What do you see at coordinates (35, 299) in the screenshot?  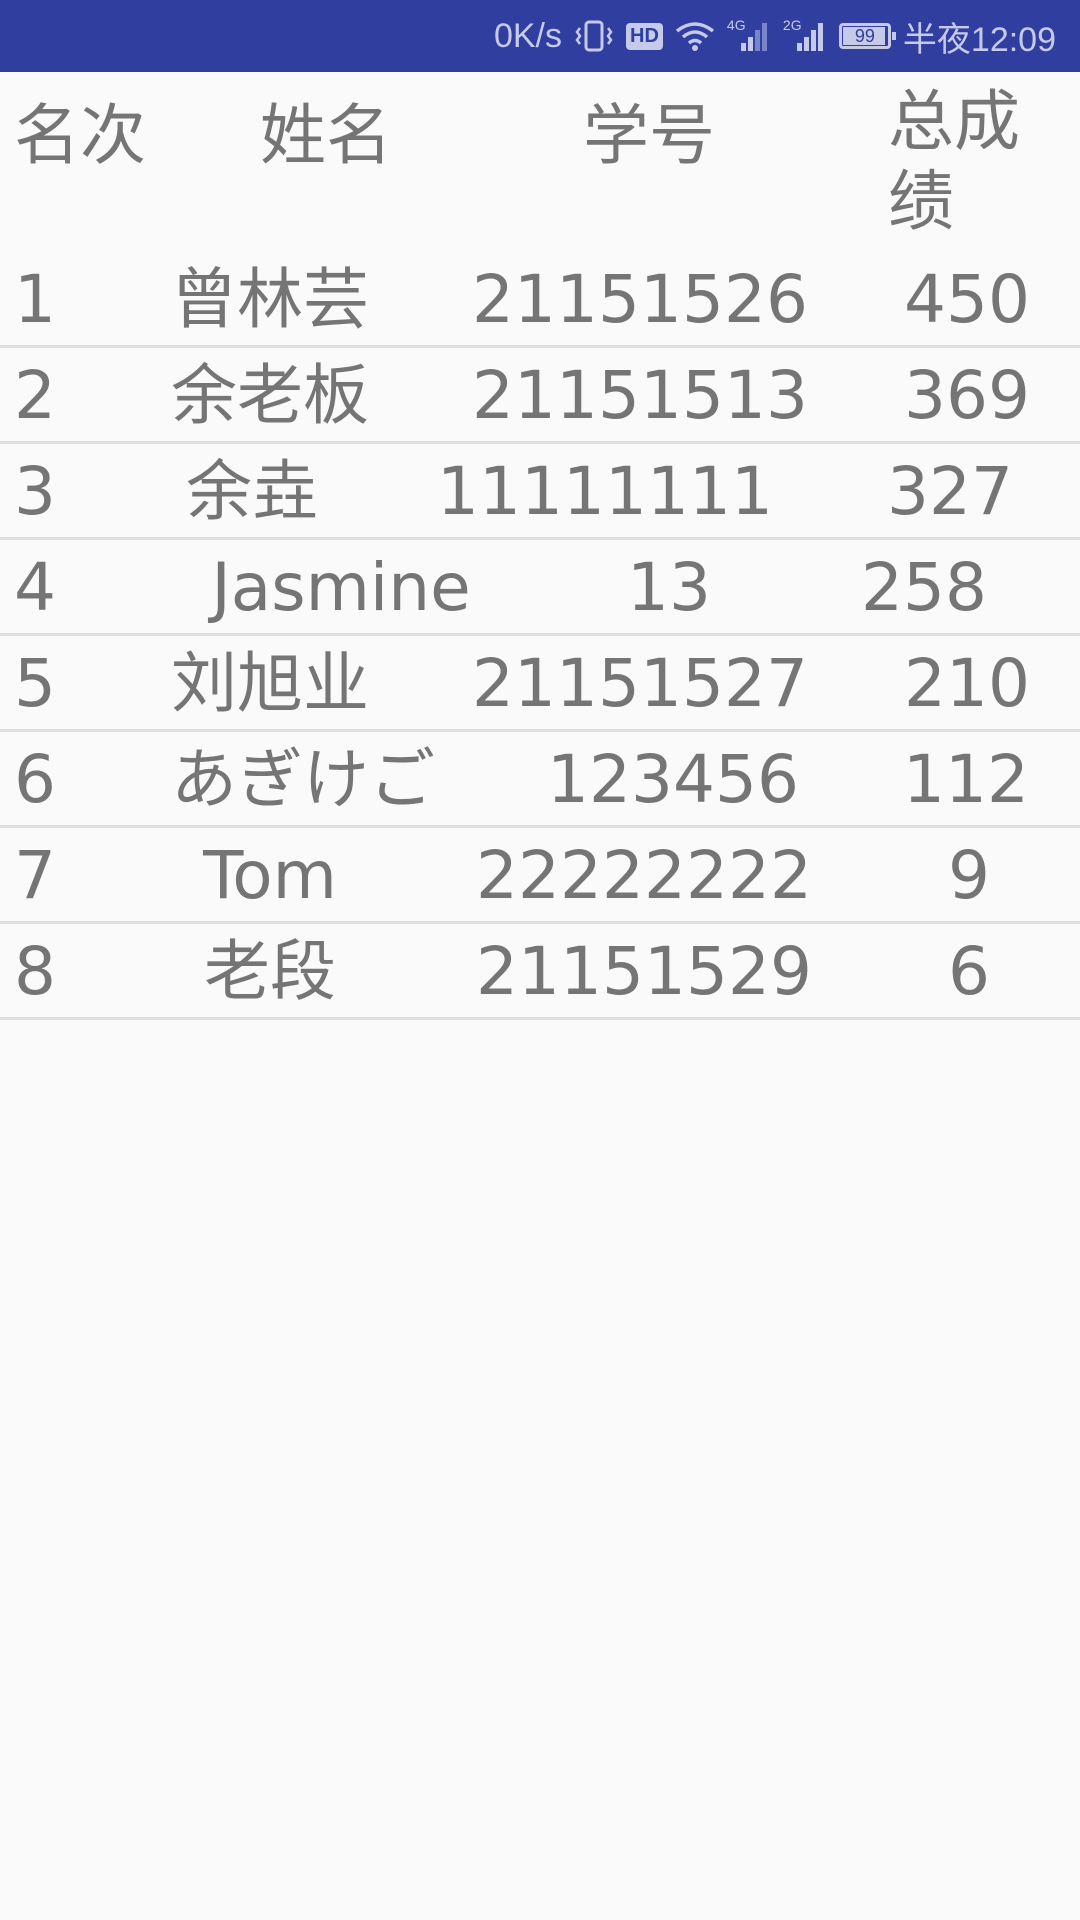 I see `rank-cell: 1` at bounding box center [35, 299].